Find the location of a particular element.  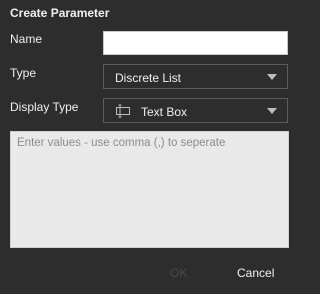

type-dropdown: Discrete List is located at coordinates (195, 76).